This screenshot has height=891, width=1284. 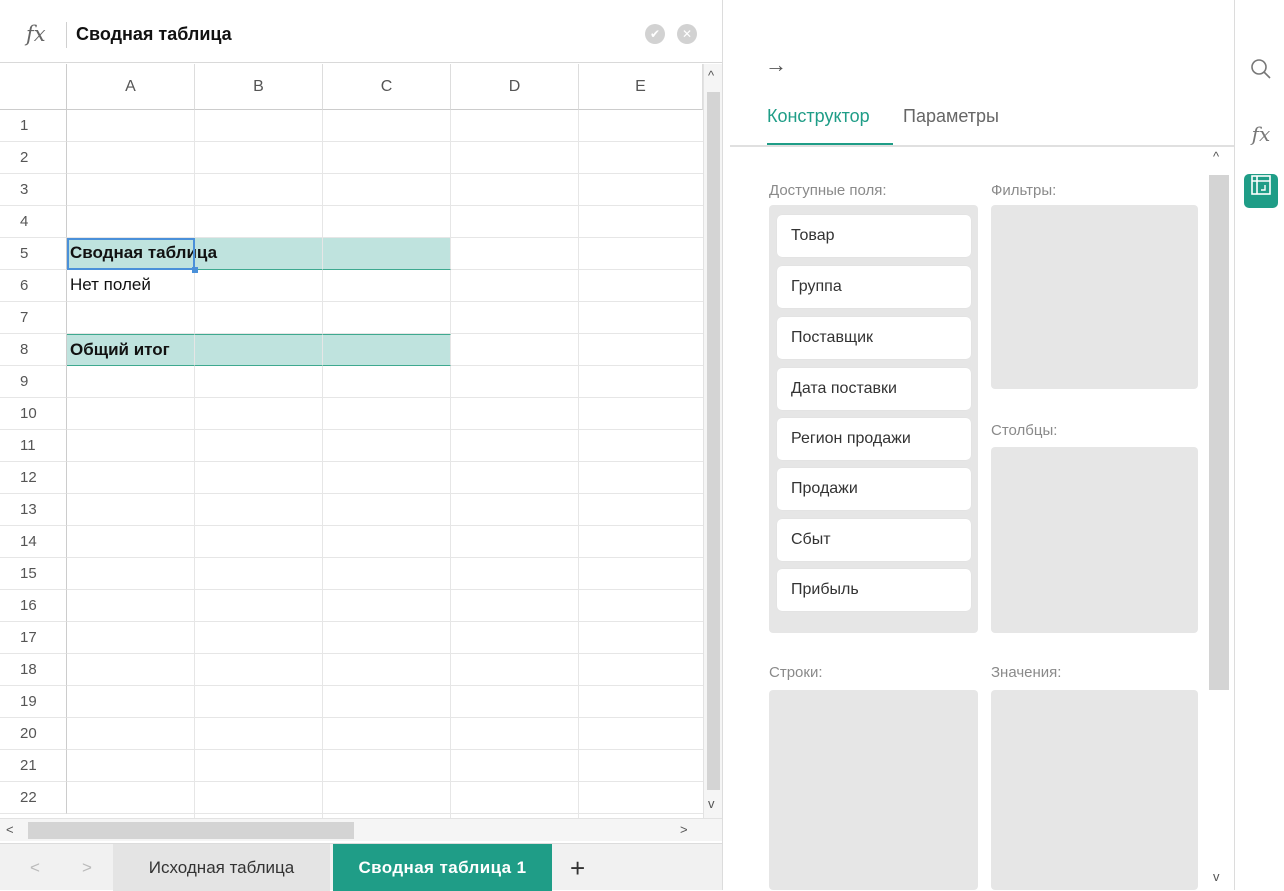 I want to click on scroll-left-icon: <, so click(x=10, y=829).